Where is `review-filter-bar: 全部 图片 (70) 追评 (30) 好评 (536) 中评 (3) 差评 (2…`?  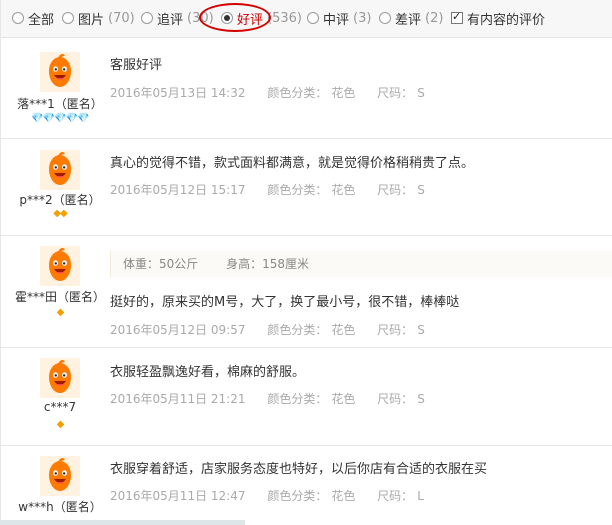
review-filter-bar: 全部 图片 (70) 追评 (30) 好评 (536) 中评 (3) 差评 (2… is located at coordinates (306, 19).